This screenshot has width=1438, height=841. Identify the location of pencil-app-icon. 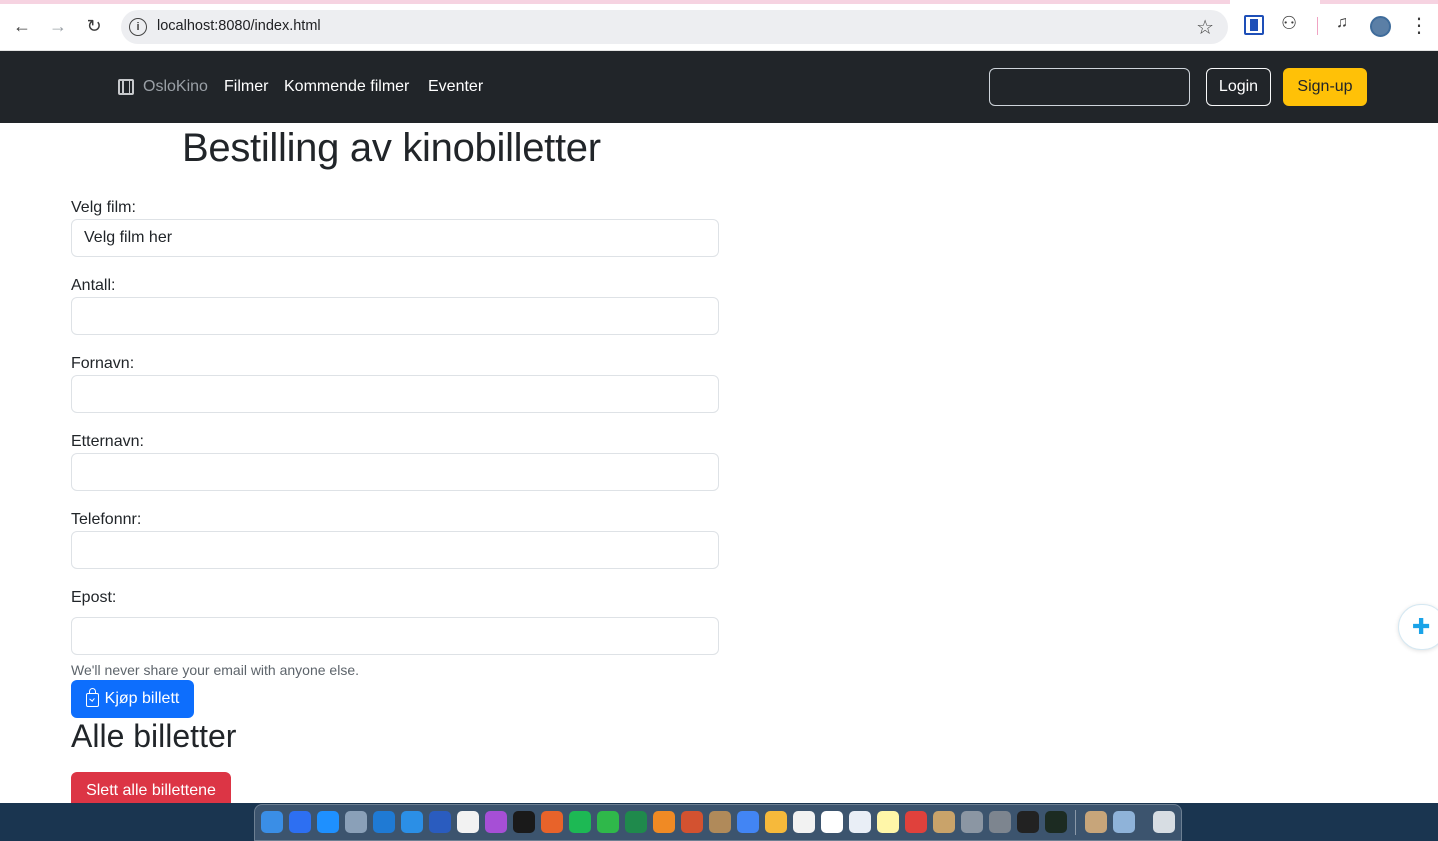
(944, 822).